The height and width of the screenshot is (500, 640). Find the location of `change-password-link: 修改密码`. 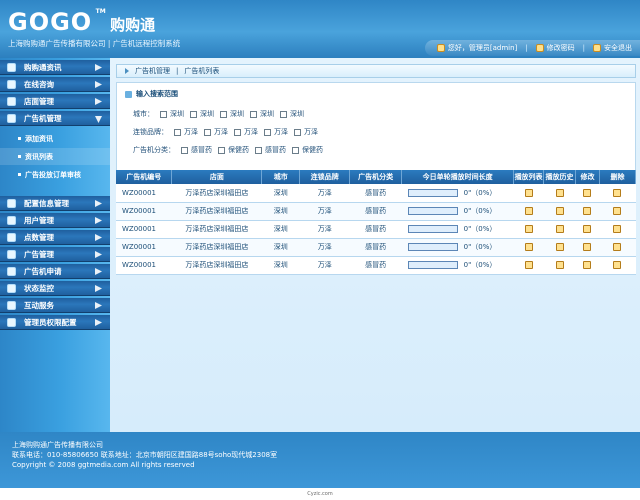

change-password-link: 修改密码 is located at coordinates (555, 48).